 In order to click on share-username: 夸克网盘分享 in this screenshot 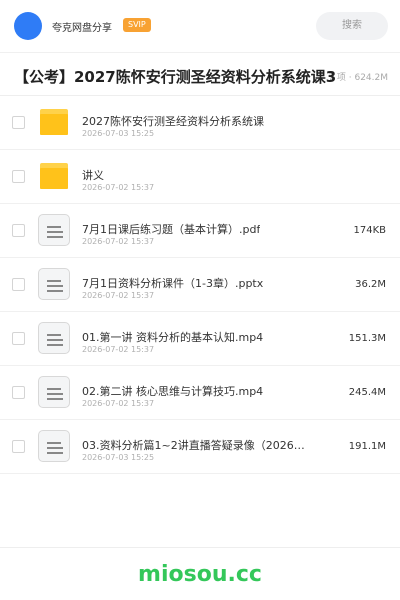, I will do `click(82, 28)`.